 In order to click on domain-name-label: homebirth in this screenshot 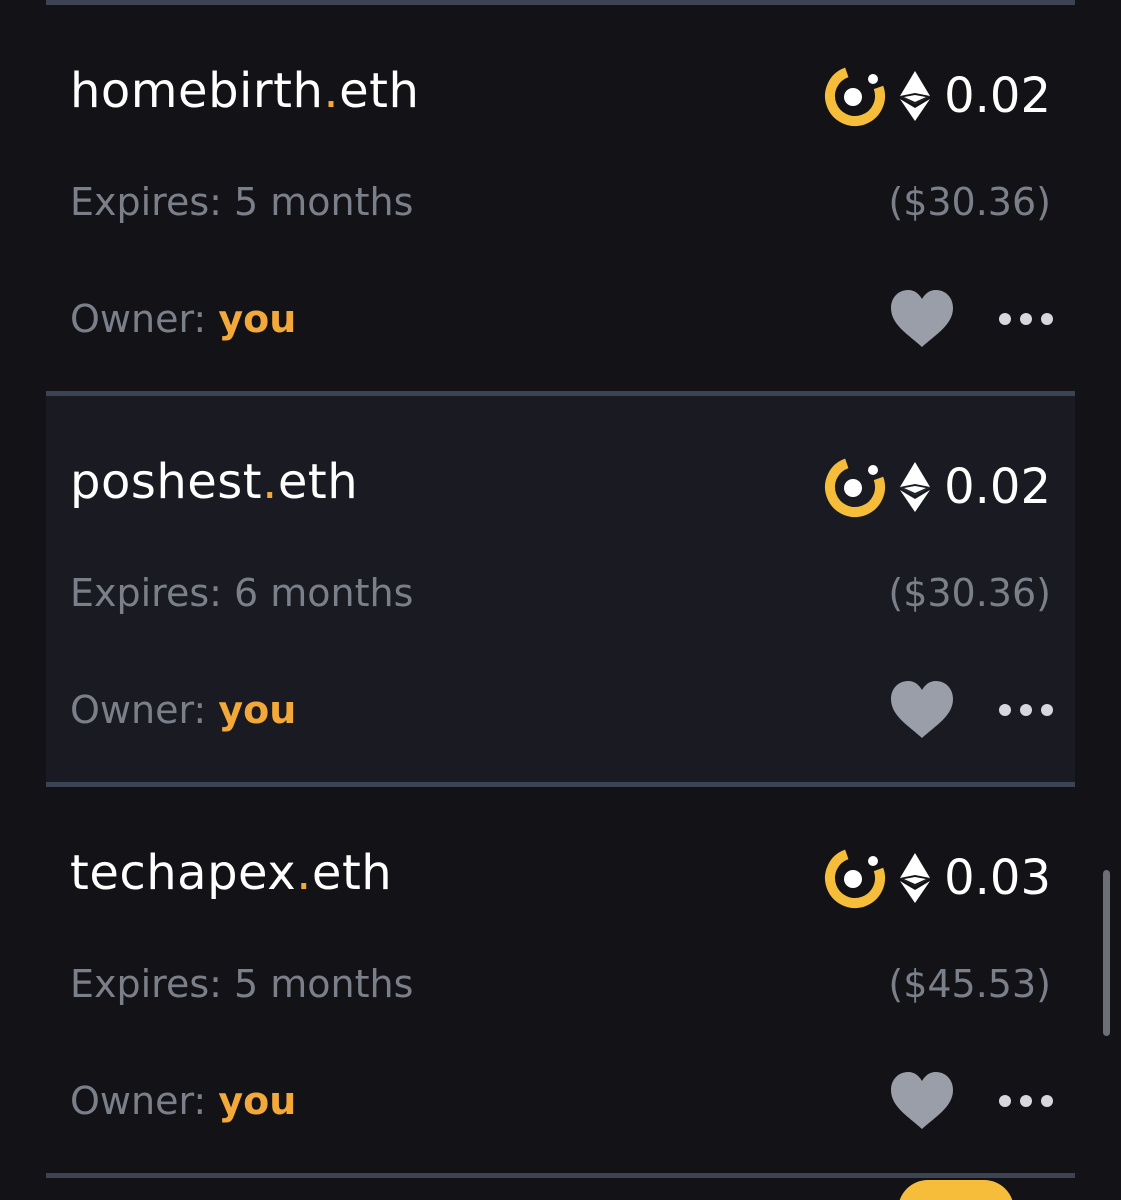, I will do `click(197, 91)`.